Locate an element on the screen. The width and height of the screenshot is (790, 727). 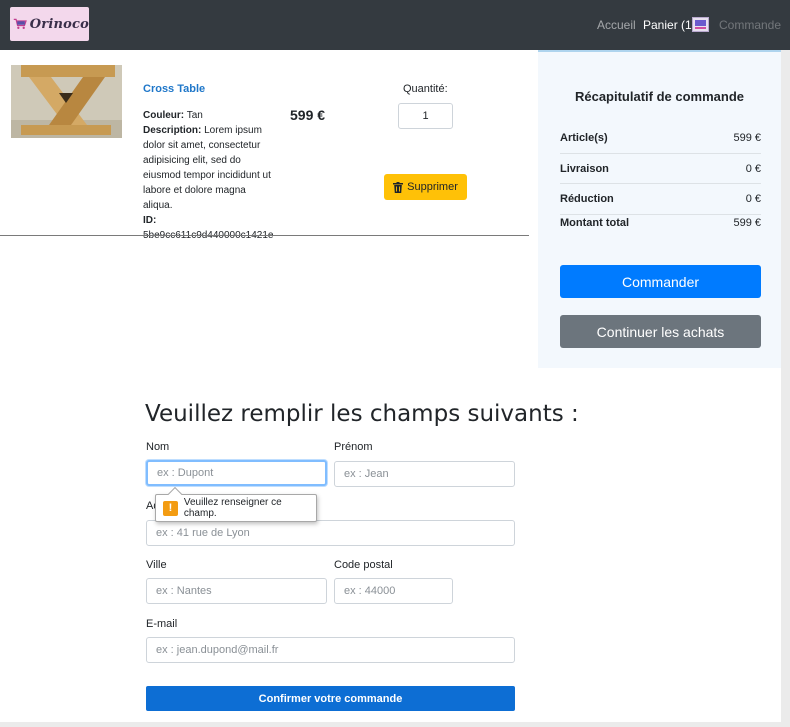
product-image is located at coordinates (66, 101).